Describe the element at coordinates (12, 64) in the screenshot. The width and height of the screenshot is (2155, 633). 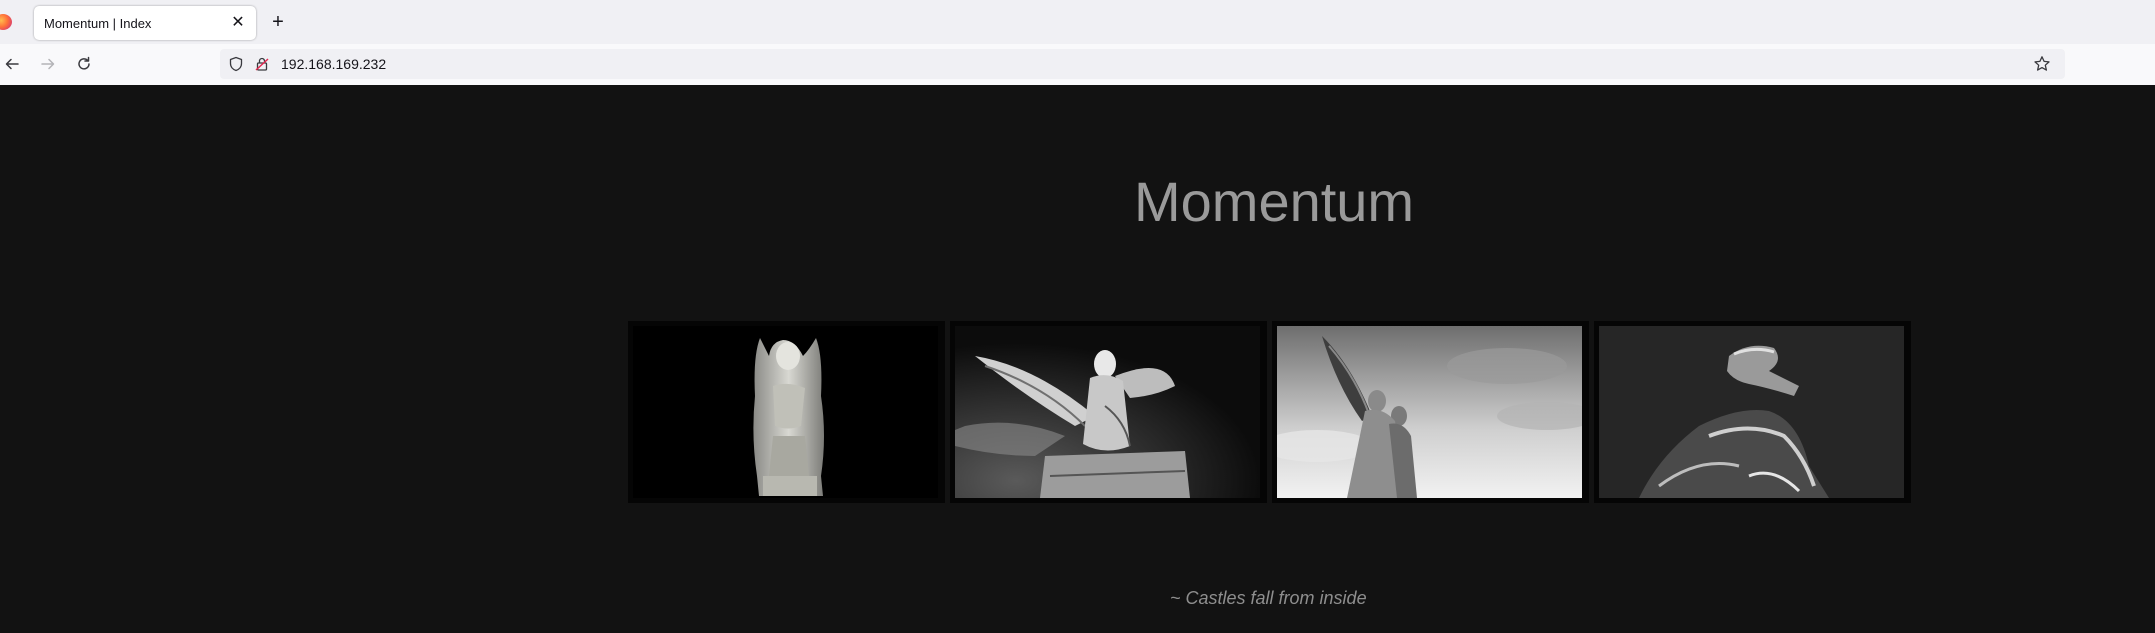
I see `back-arrow-icon` at that location.